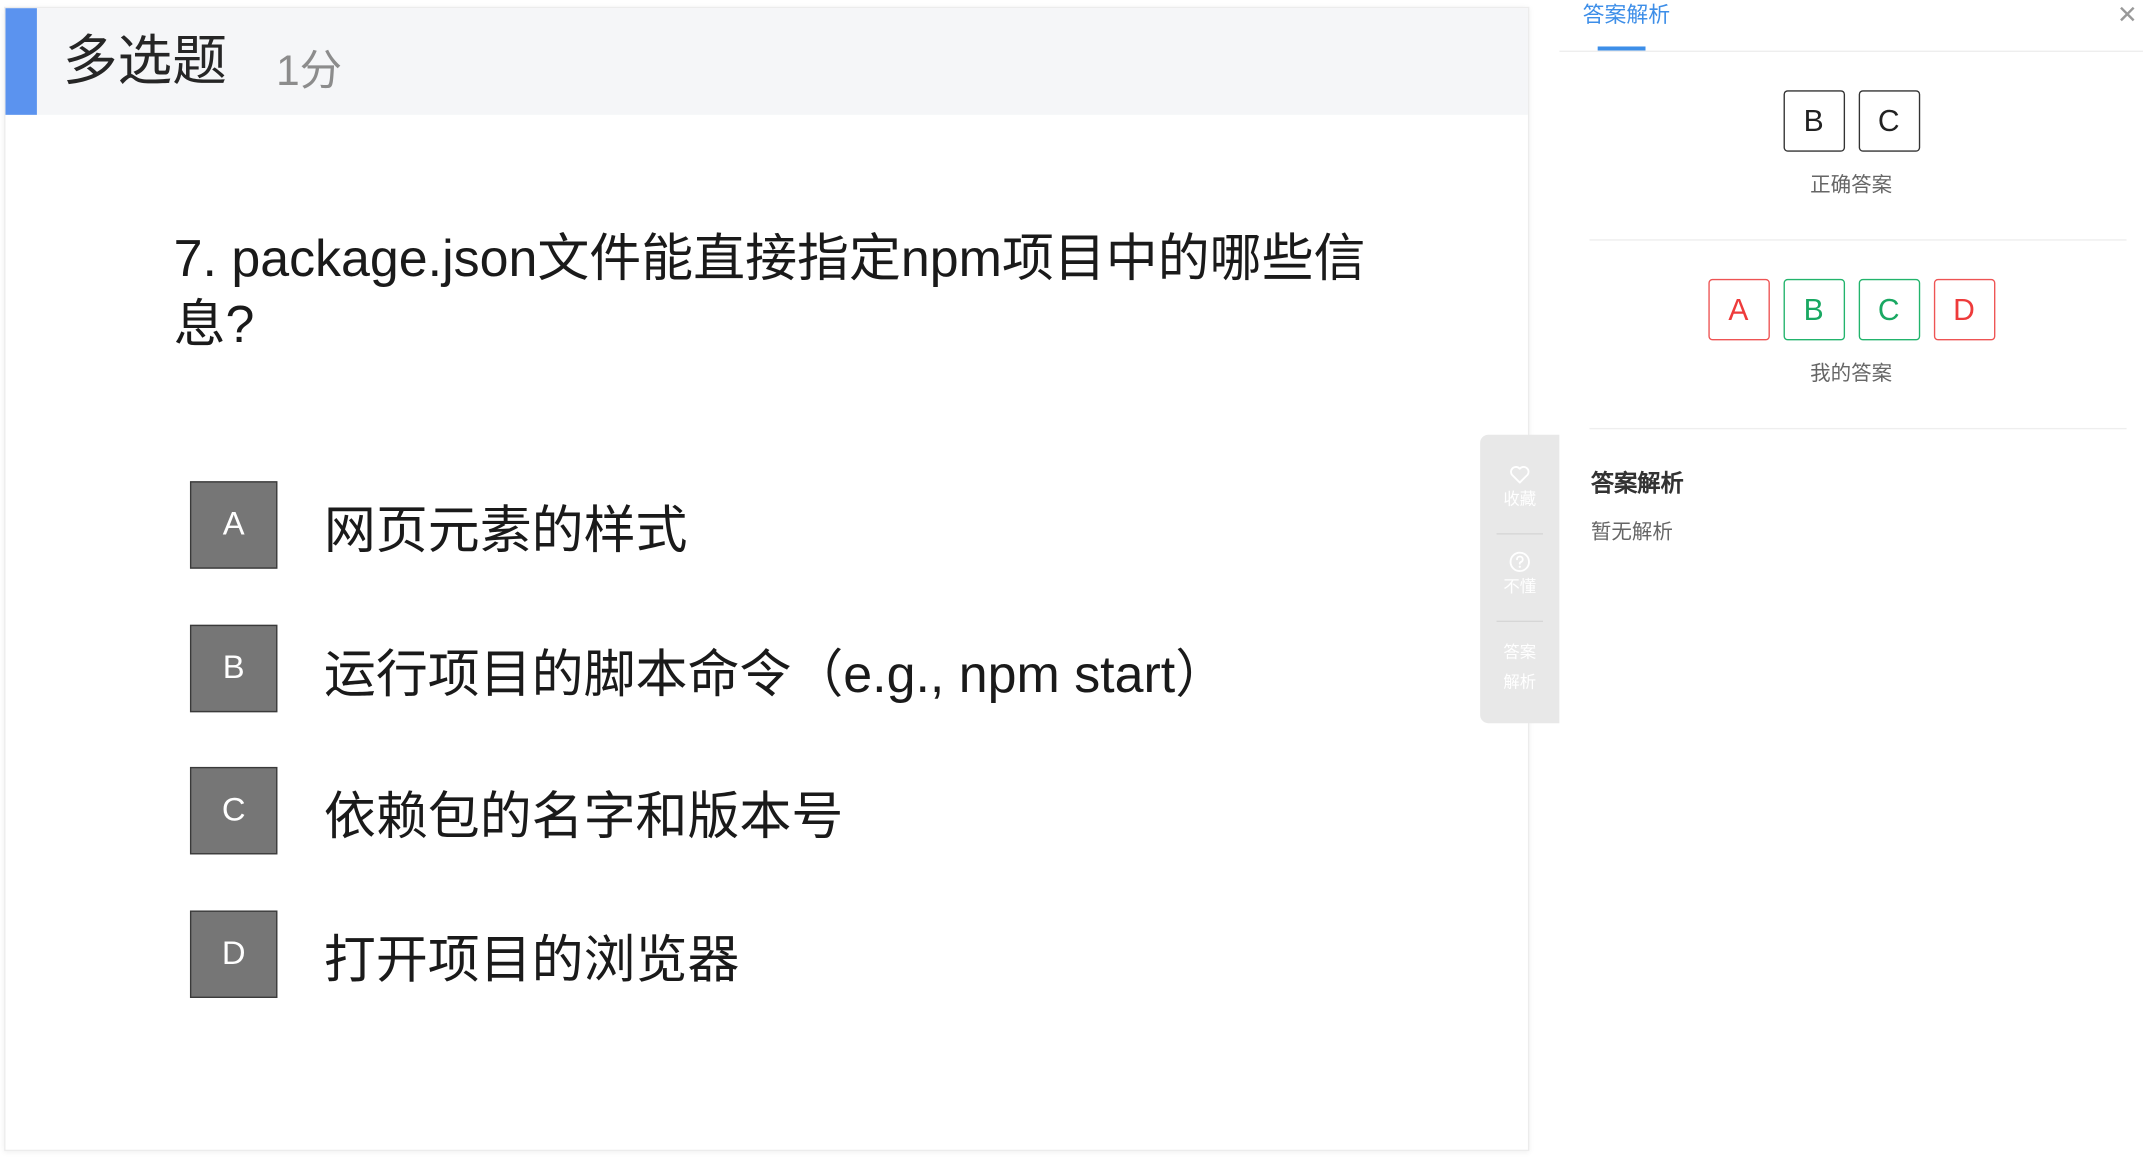 Image resolution: width=2143 pixels, height=1162 pixels. Describe the element at coordinates (1964, 309) in the screenshot. I see `my-answer-d: D` at that location.